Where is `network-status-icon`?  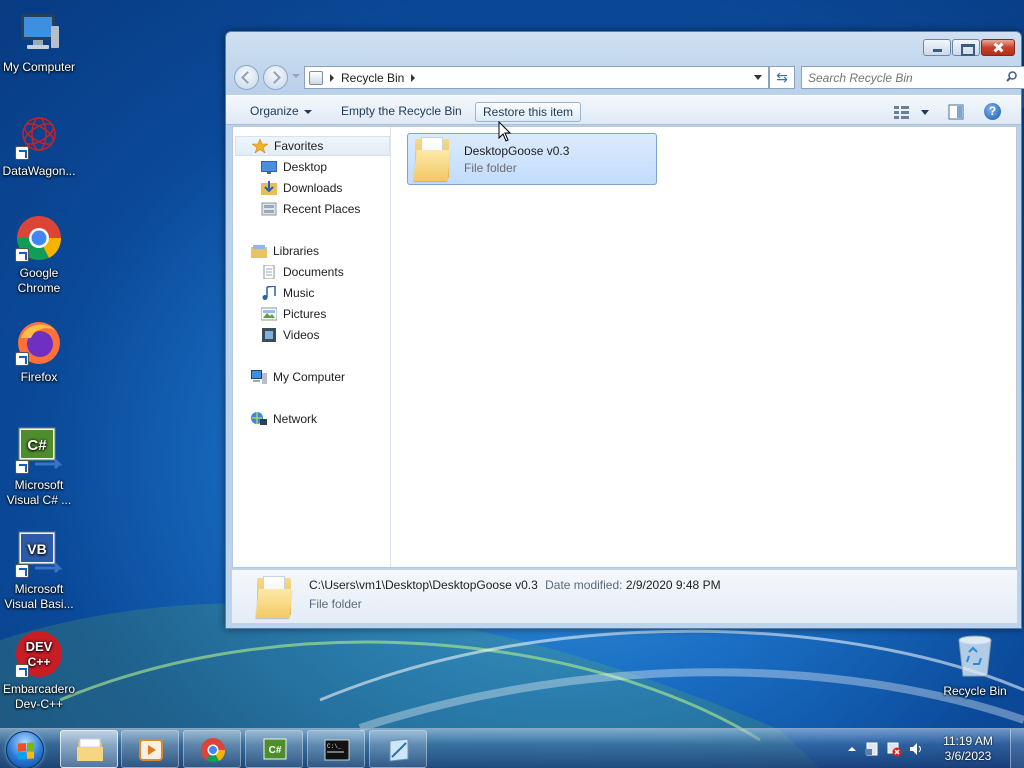 network-status-icon is located at coordinates (894, 749).